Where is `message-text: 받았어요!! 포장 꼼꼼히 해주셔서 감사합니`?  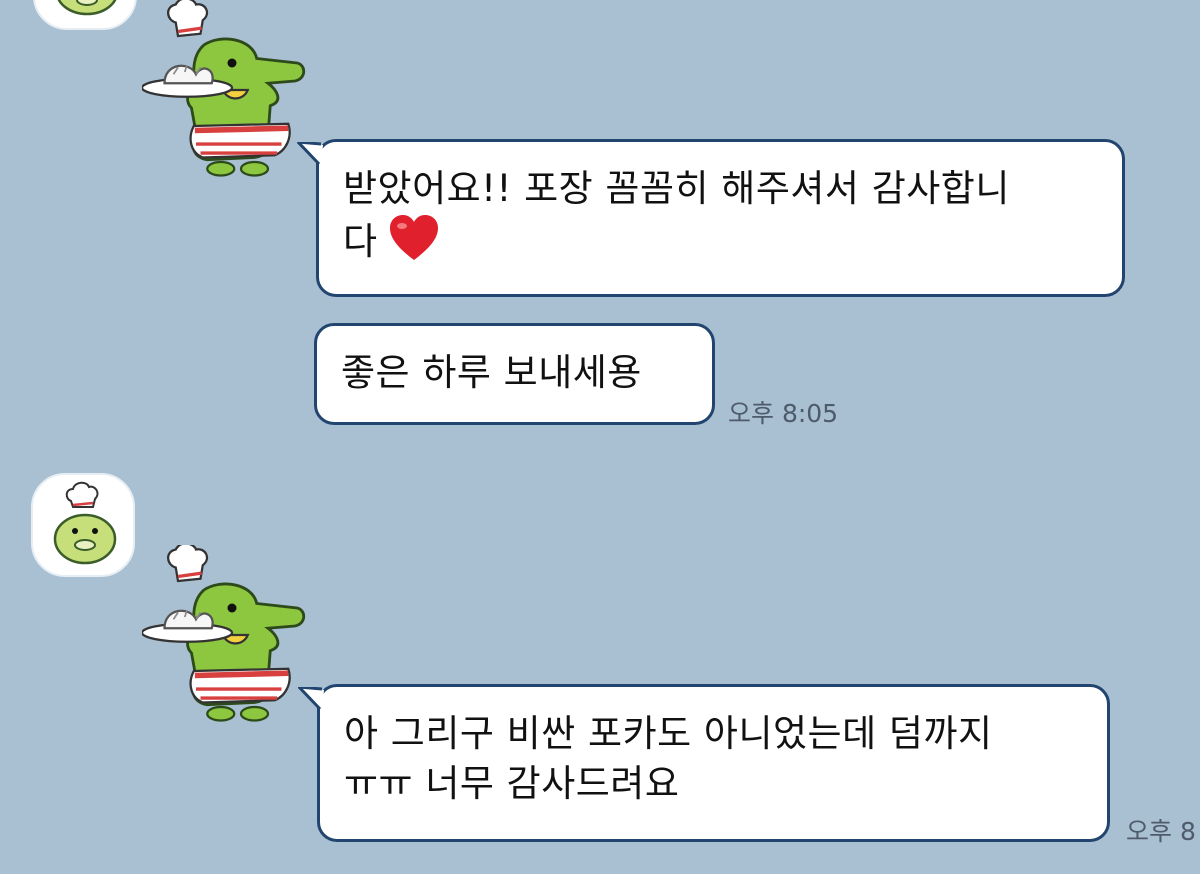 message-text: 받았어요!! 포장 꼼꼼히 해주셔서 감사합니 is located at coordinates (676, 188).